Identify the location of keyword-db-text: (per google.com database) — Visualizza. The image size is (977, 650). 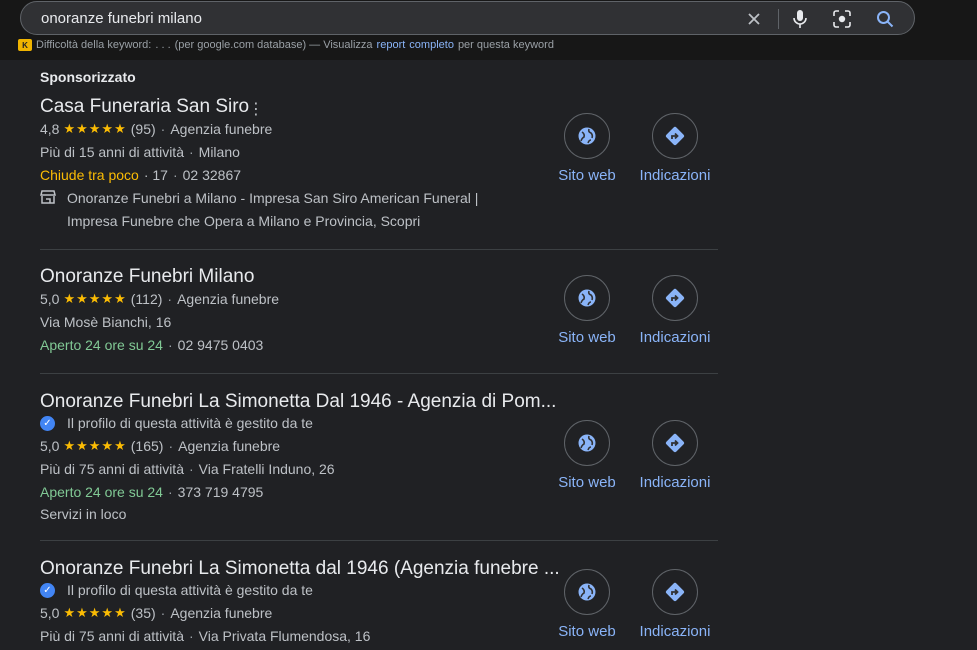
(273, 45).